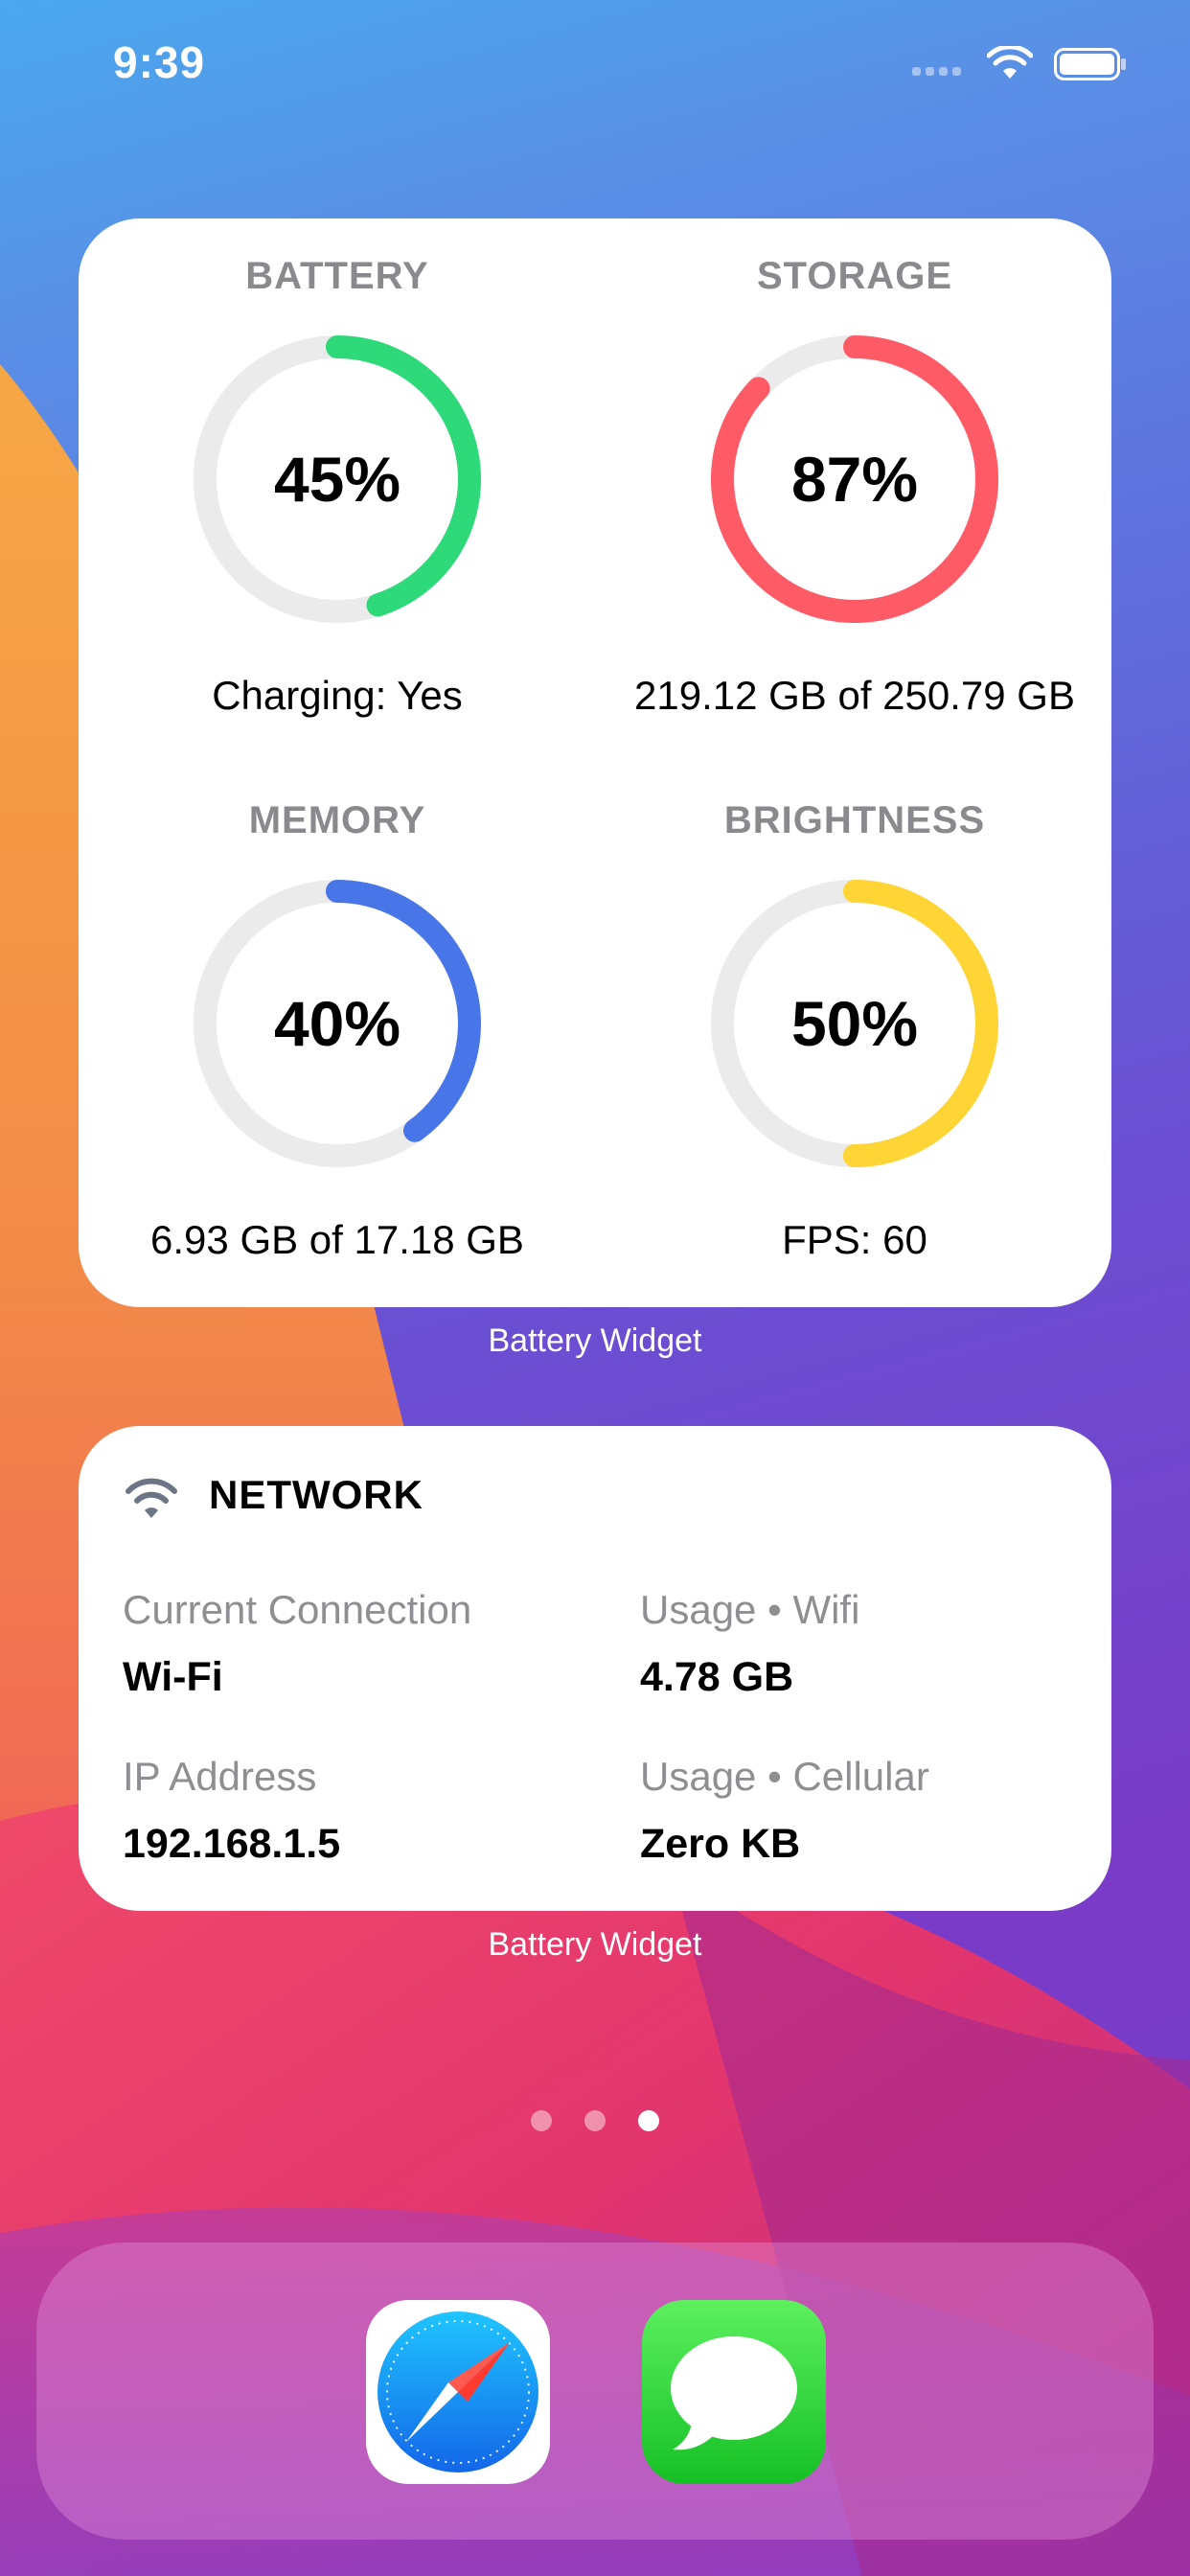 This screenshot has height=2576, width=1190. Describe the element at coordinates (595, 67) in the screenshot. I see `status-bar: 9:39` at that location.